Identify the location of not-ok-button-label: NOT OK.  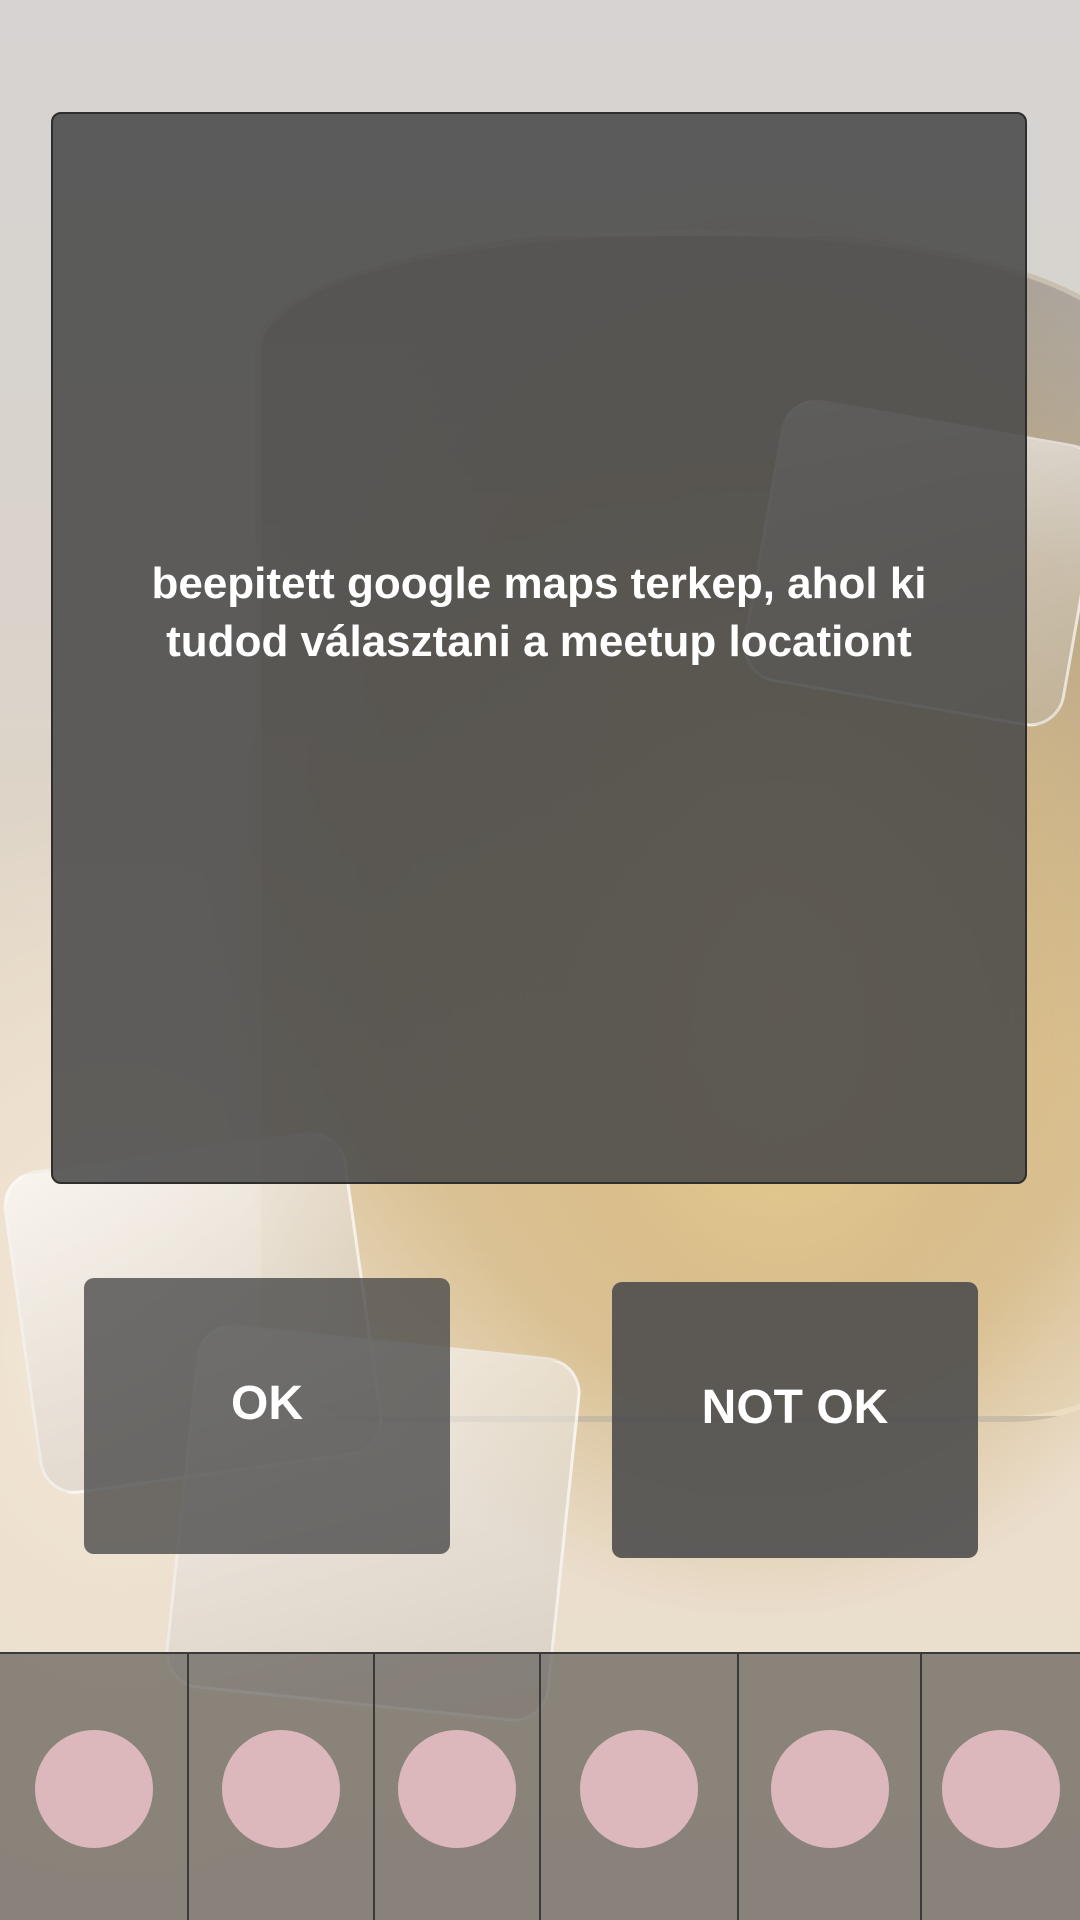
(795, 1407).